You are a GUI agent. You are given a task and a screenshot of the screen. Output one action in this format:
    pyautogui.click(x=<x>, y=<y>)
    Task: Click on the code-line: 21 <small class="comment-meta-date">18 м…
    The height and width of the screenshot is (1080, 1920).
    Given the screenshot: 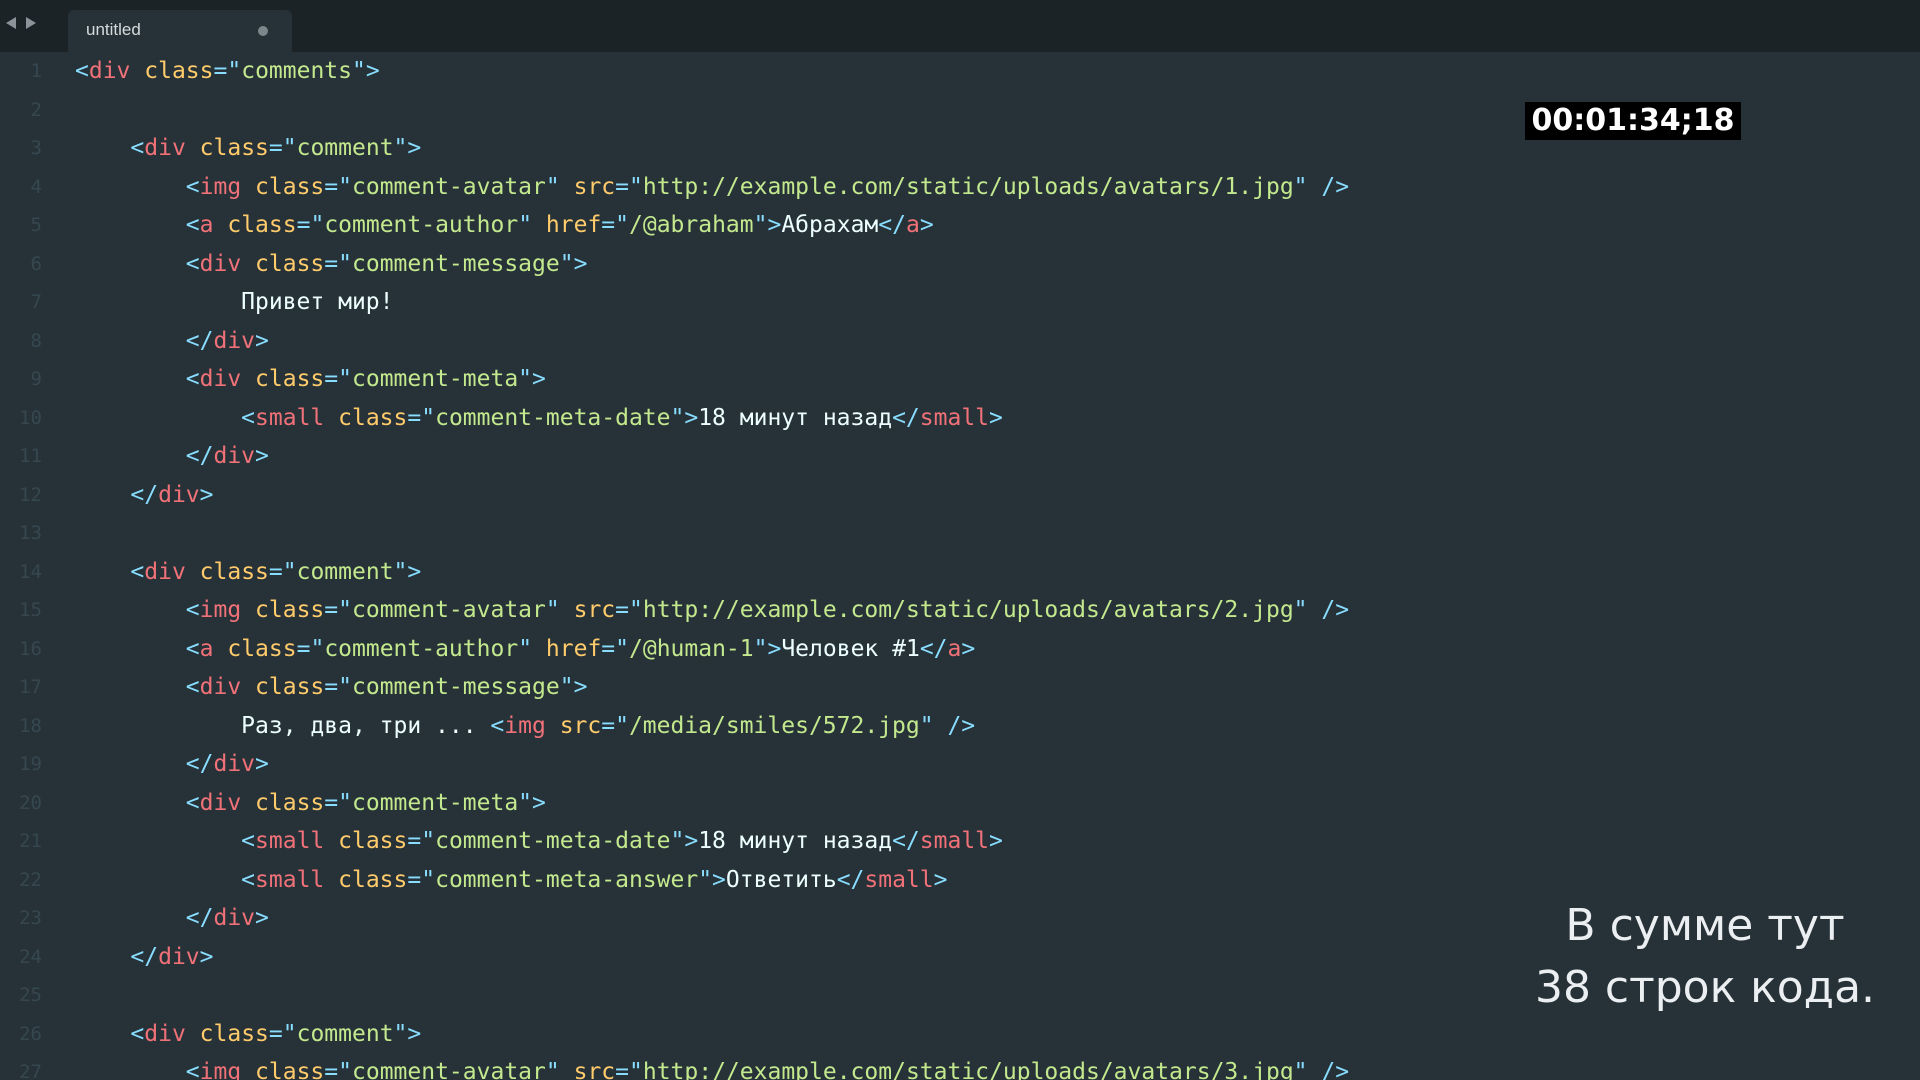 What is the action you would take?
    pyautogui.click(x=960, y=841)
    